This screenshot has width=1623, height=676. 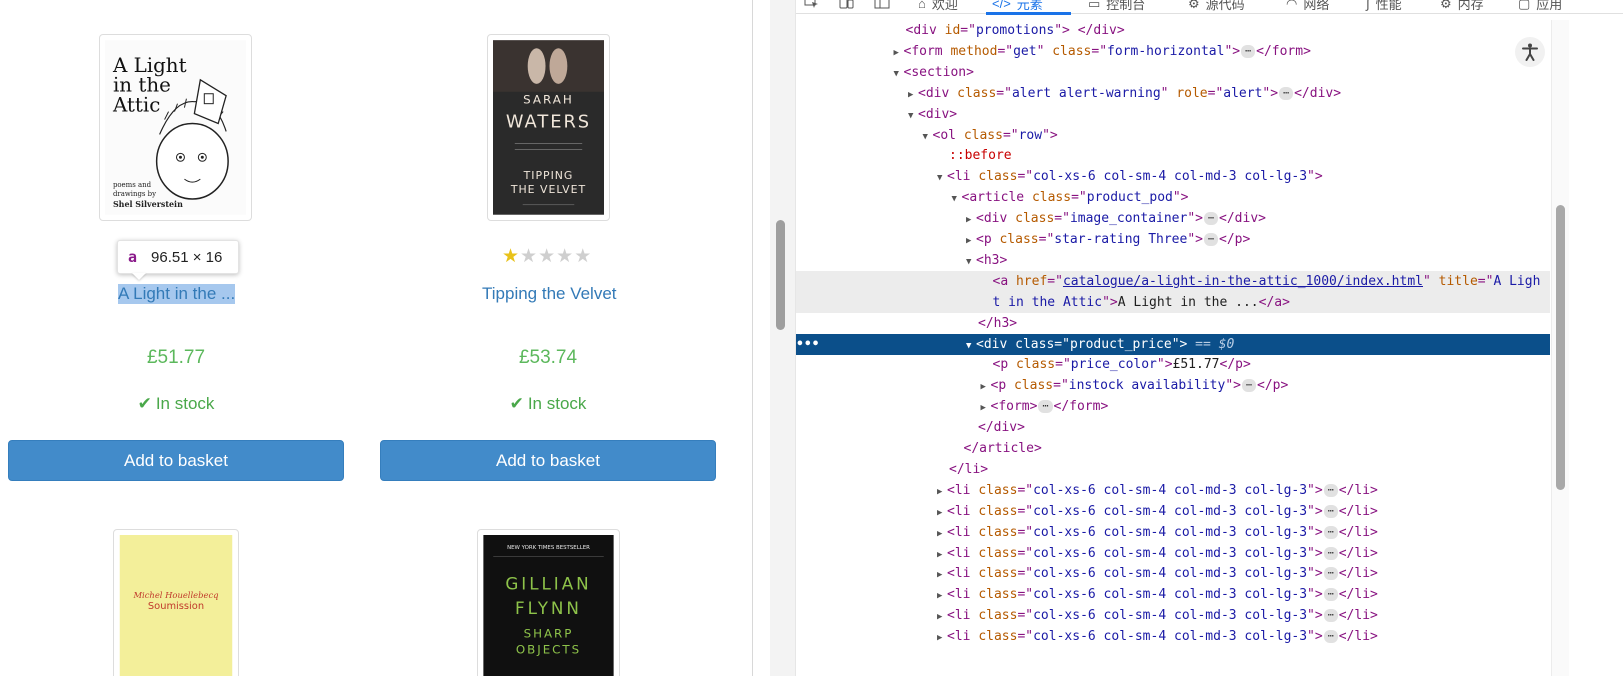 I want to click on dom-node: ▼ <section>, so click(x=1173, y=72).